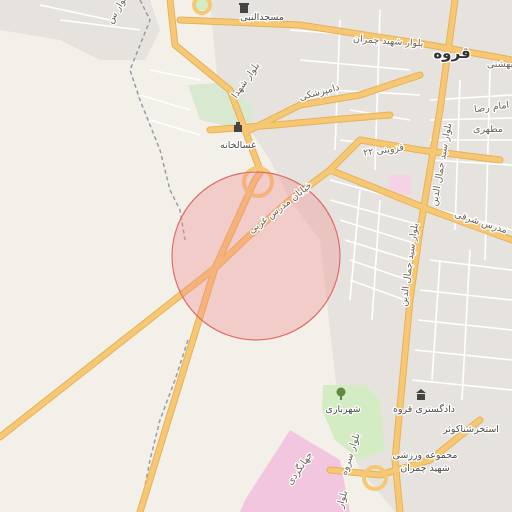 This screenshot has width=512, height=512. What do you see at coordinates (451, 53) in the screenshot?
I see `city-label: قروه` at bounding box center [451, 53].